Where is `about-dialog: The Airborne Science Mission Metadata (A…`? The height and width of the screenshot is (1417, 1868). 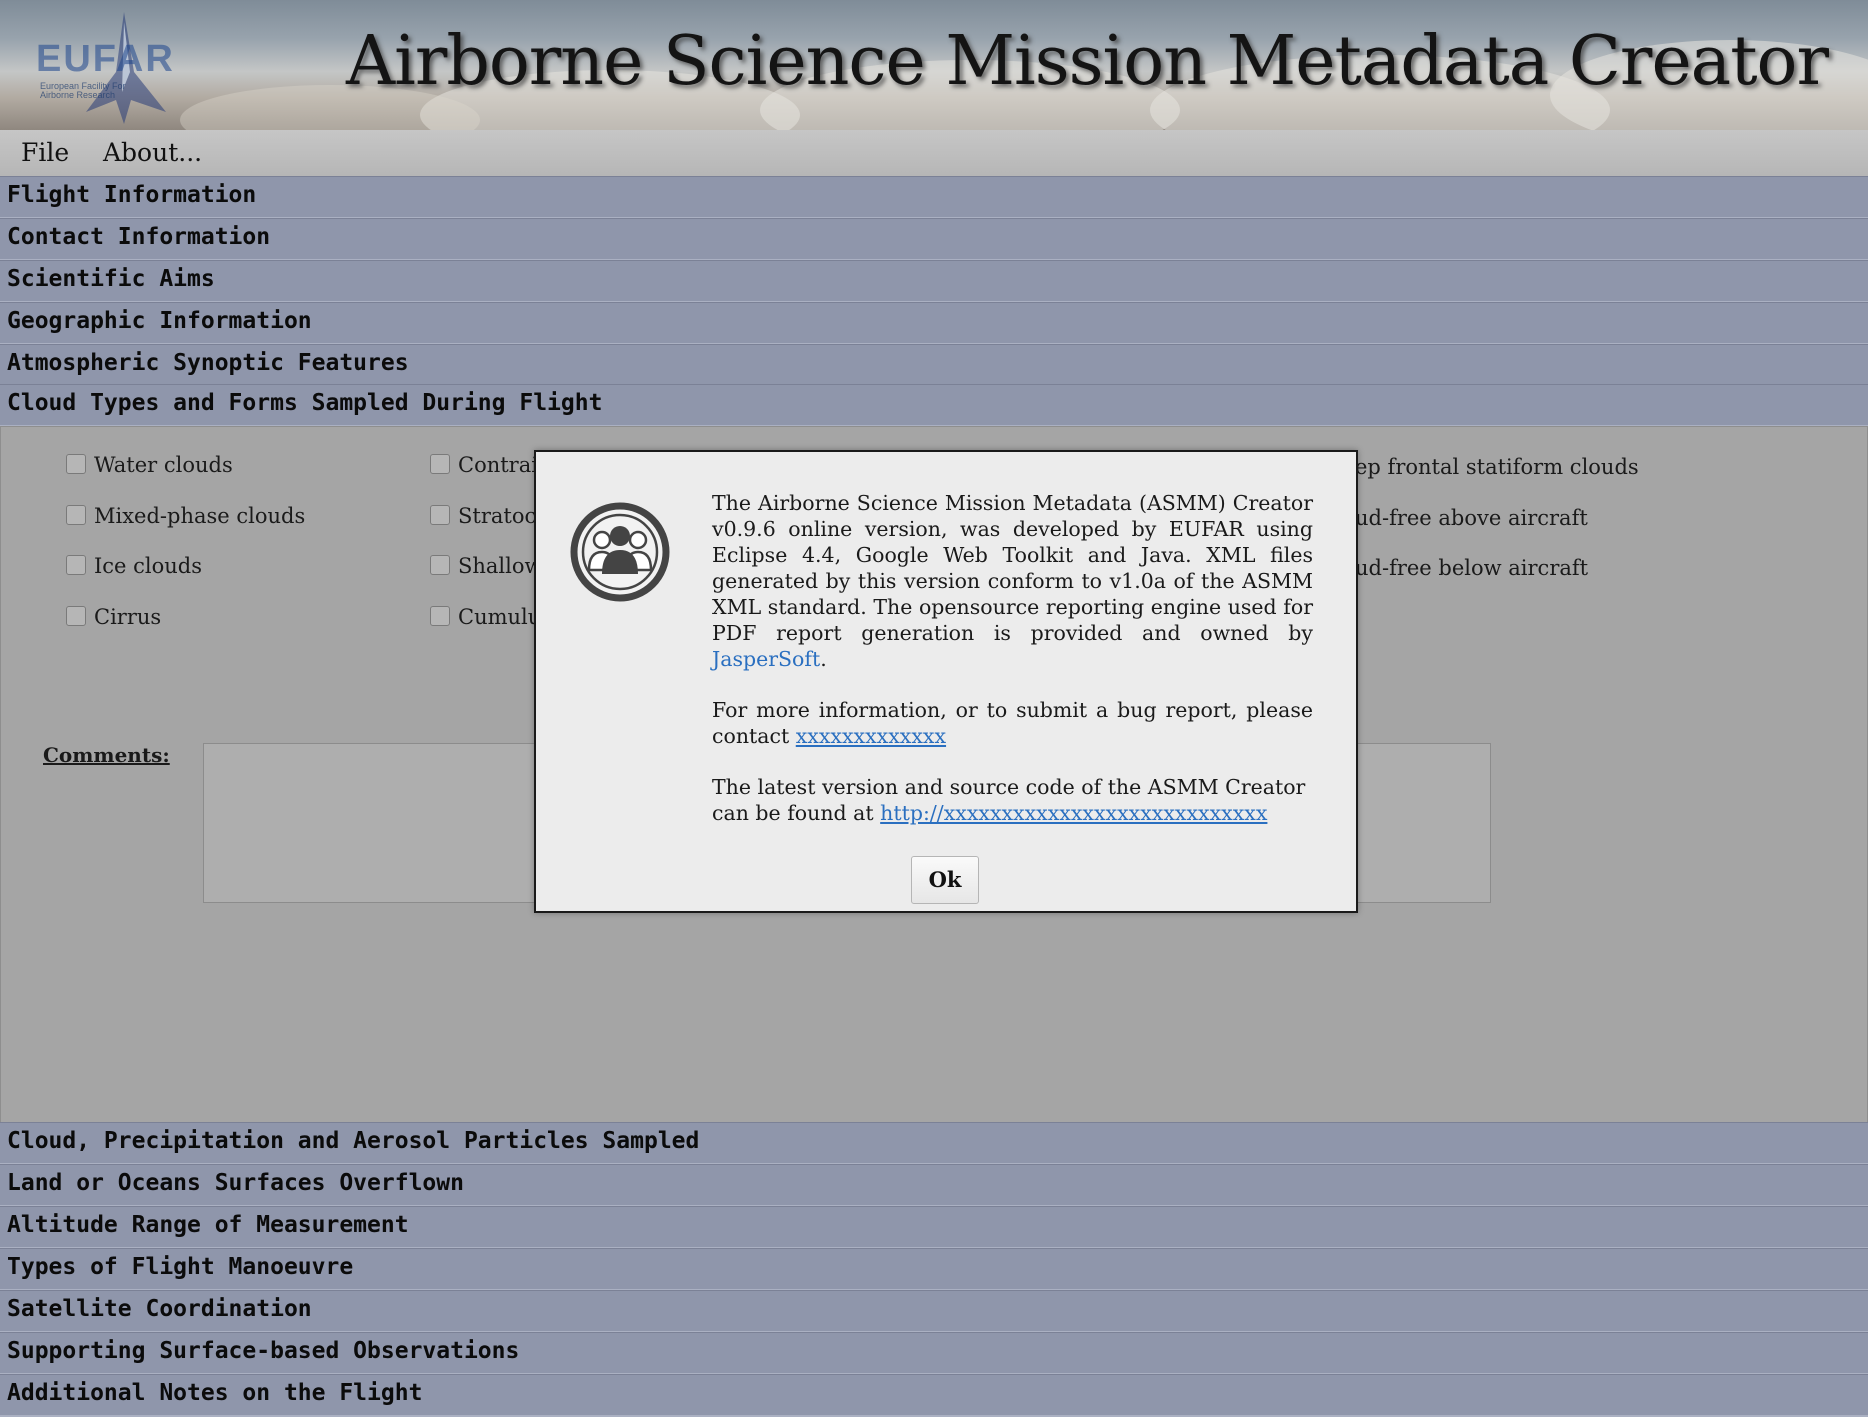 about-dialog: The Airborne Science Mission Metadata (A… is located at coordinates (946, 681).